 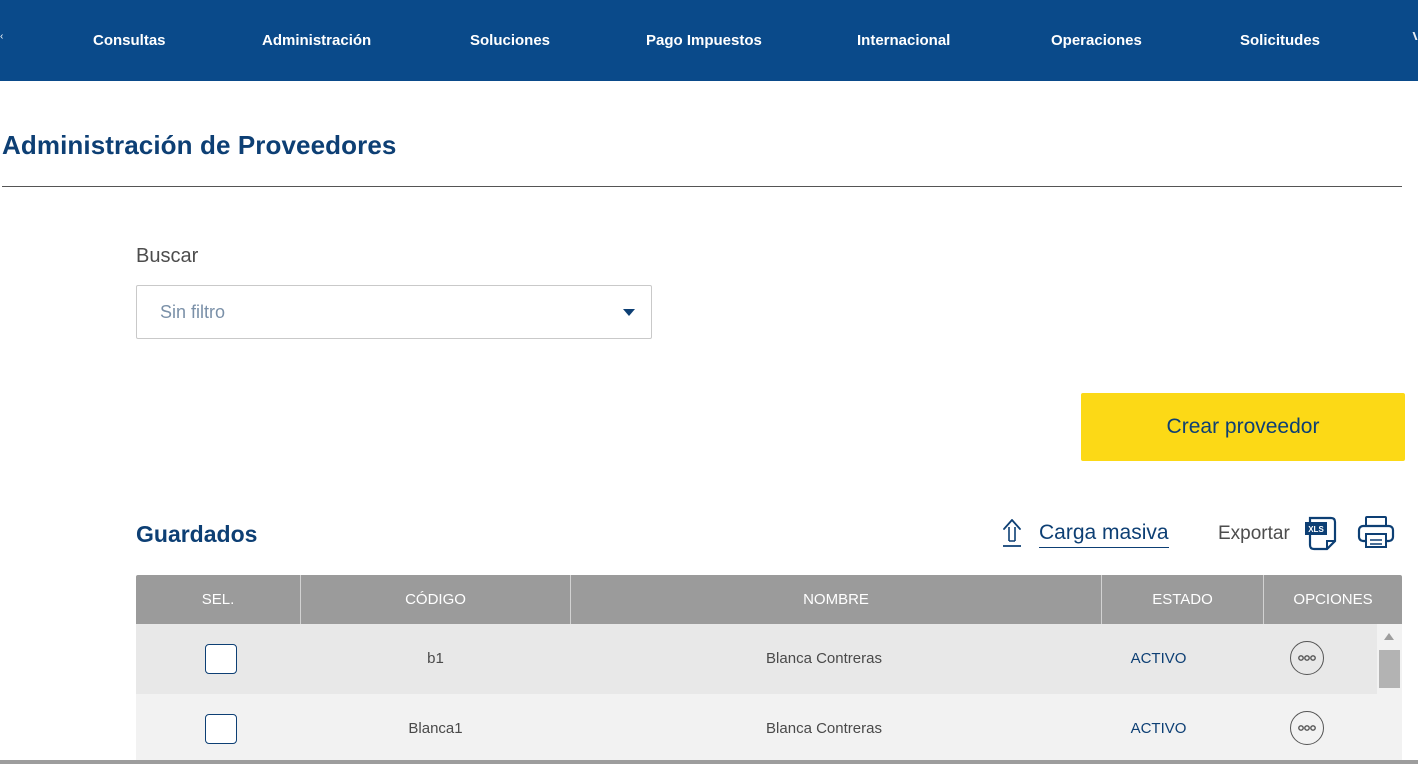 What do you see at coordinates (629, 312) in the screenshot?
I see `chevron-down-icon` at bounding box center [629, 312].